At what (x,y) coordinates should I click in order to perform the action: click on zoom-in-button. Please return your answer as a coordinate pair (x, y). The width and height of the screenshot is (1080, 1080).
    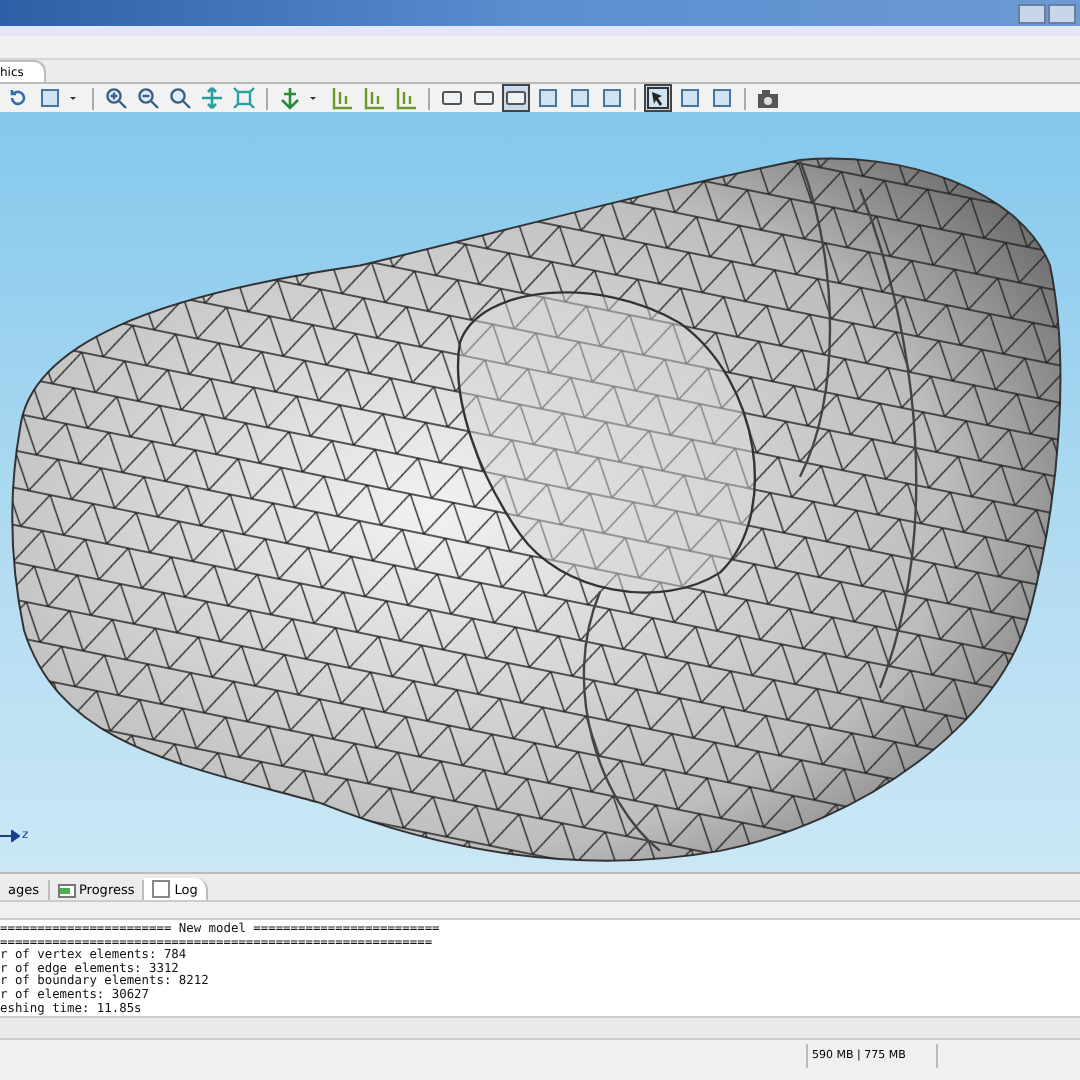
    Looking at the image, I should click on (116, 98).